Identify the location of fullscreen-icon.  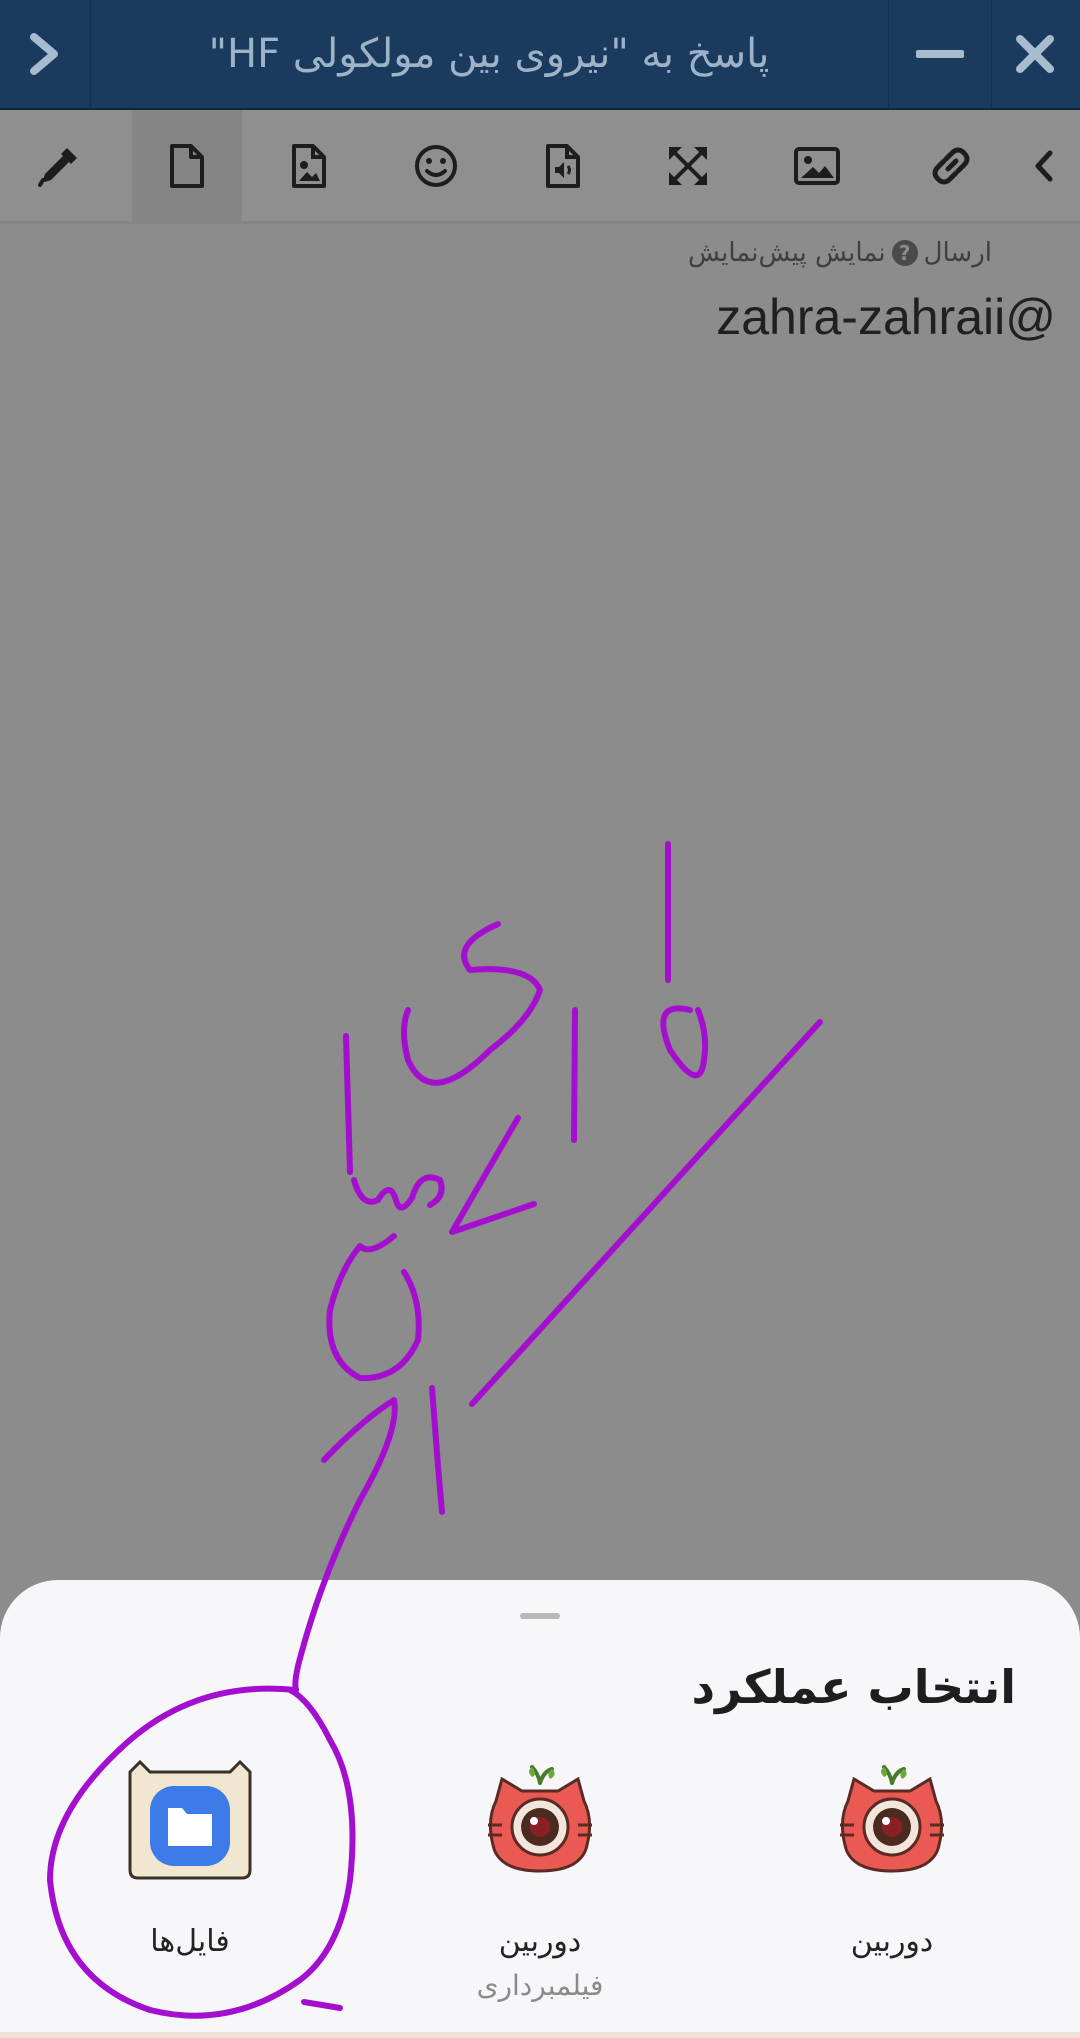
(688, 165).